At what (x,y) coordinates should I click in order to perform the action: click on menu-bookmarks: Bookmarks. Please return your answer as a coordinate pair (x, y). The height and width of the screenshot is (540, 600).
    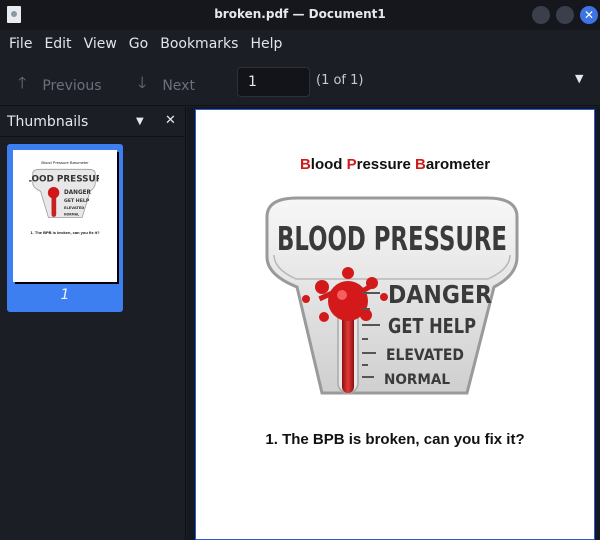
    Looking at the image, I should click on (199, 44).